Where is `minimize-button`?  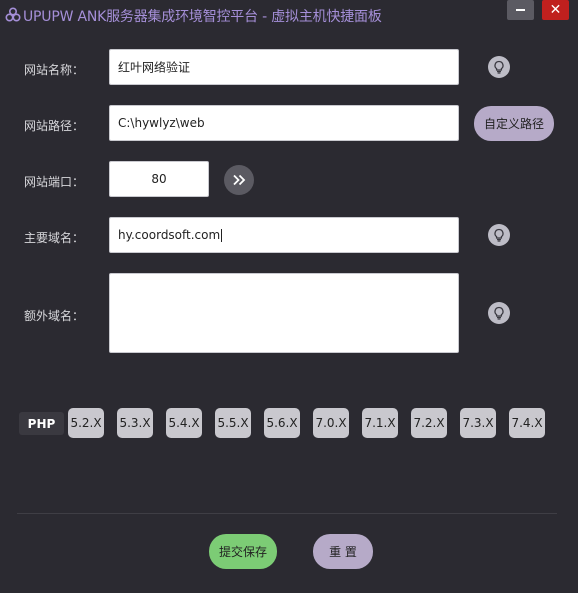
minimize-button is located at coordinates (520, 10).